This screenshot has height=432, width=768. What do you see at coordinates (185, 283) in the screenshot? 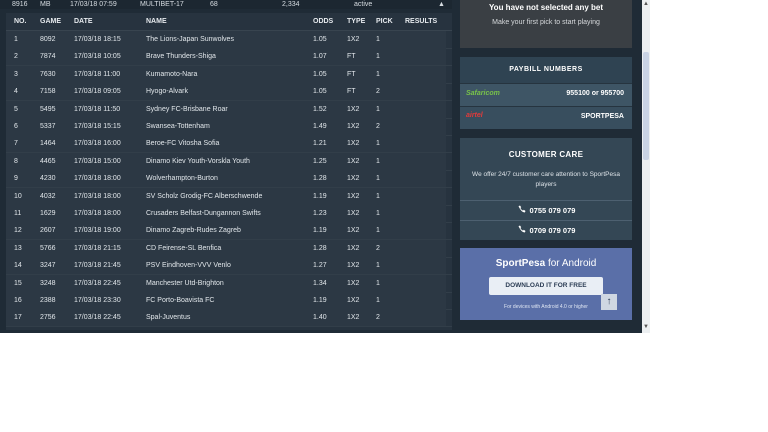
I see `cell-name: Manchester Utd-Brighton` at bounding box center [185, 283].